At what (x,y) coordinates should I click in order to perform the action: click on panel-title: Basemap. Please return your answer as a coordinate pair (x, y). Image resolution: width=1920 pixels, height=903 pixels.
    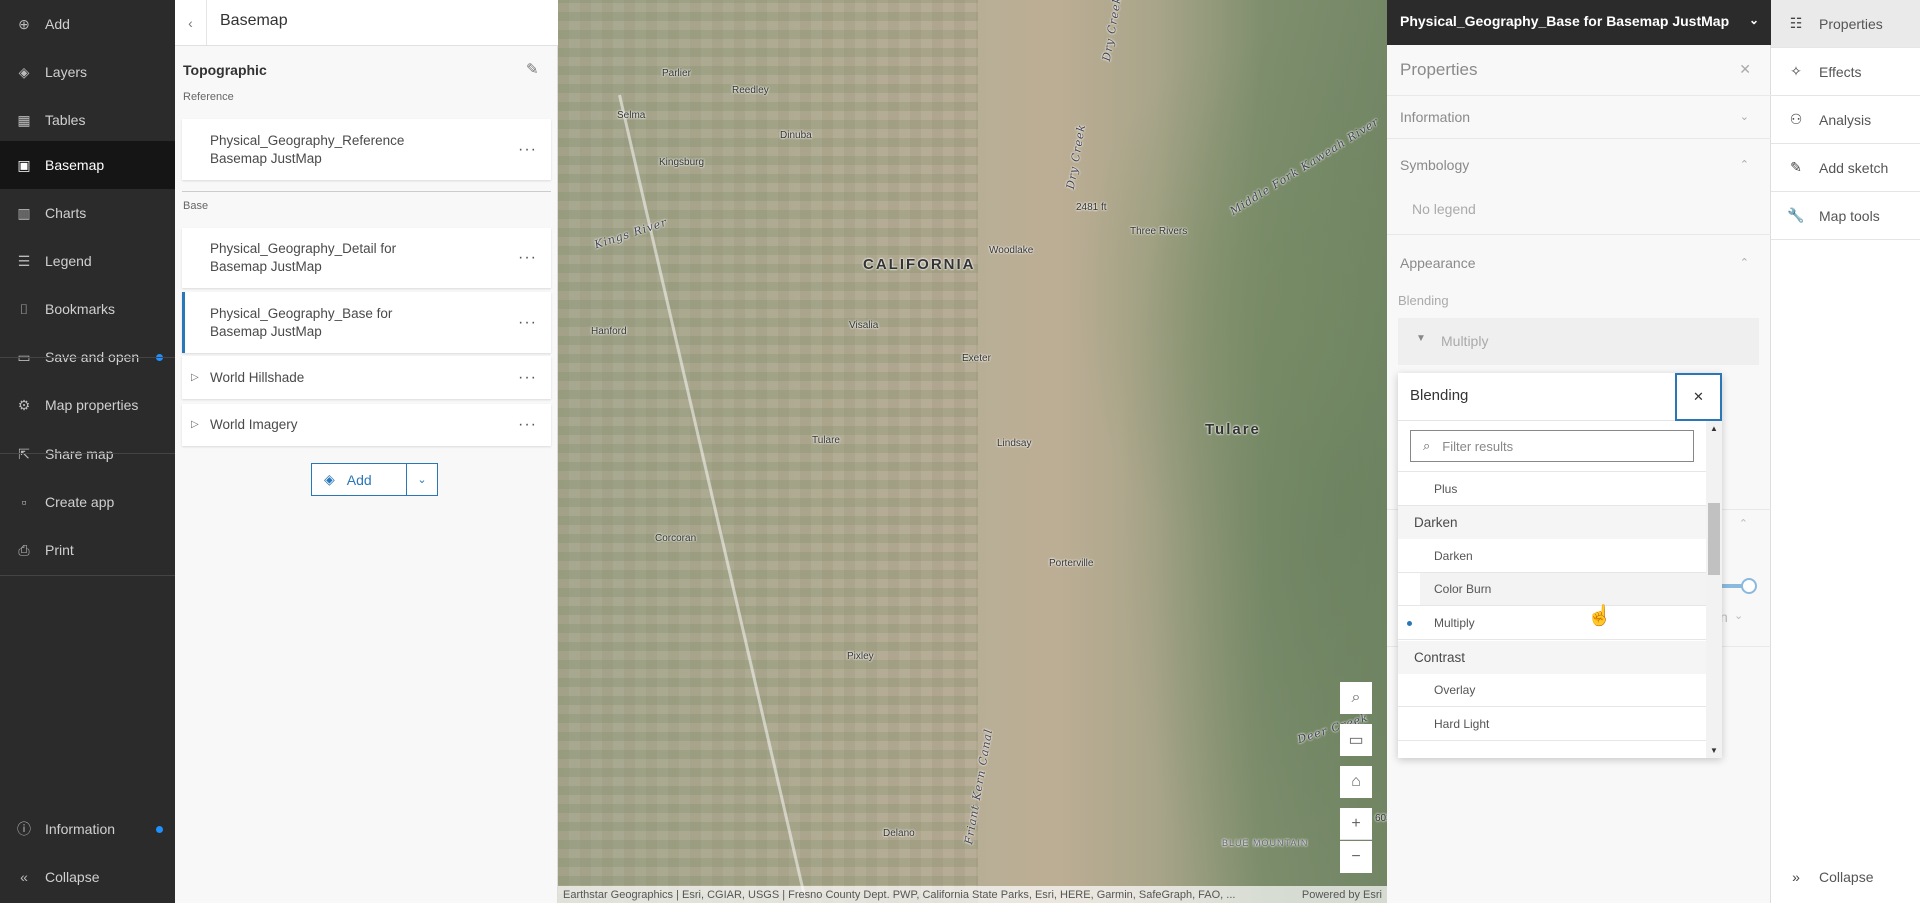
    Looking at the image, I should click on (254, 20).